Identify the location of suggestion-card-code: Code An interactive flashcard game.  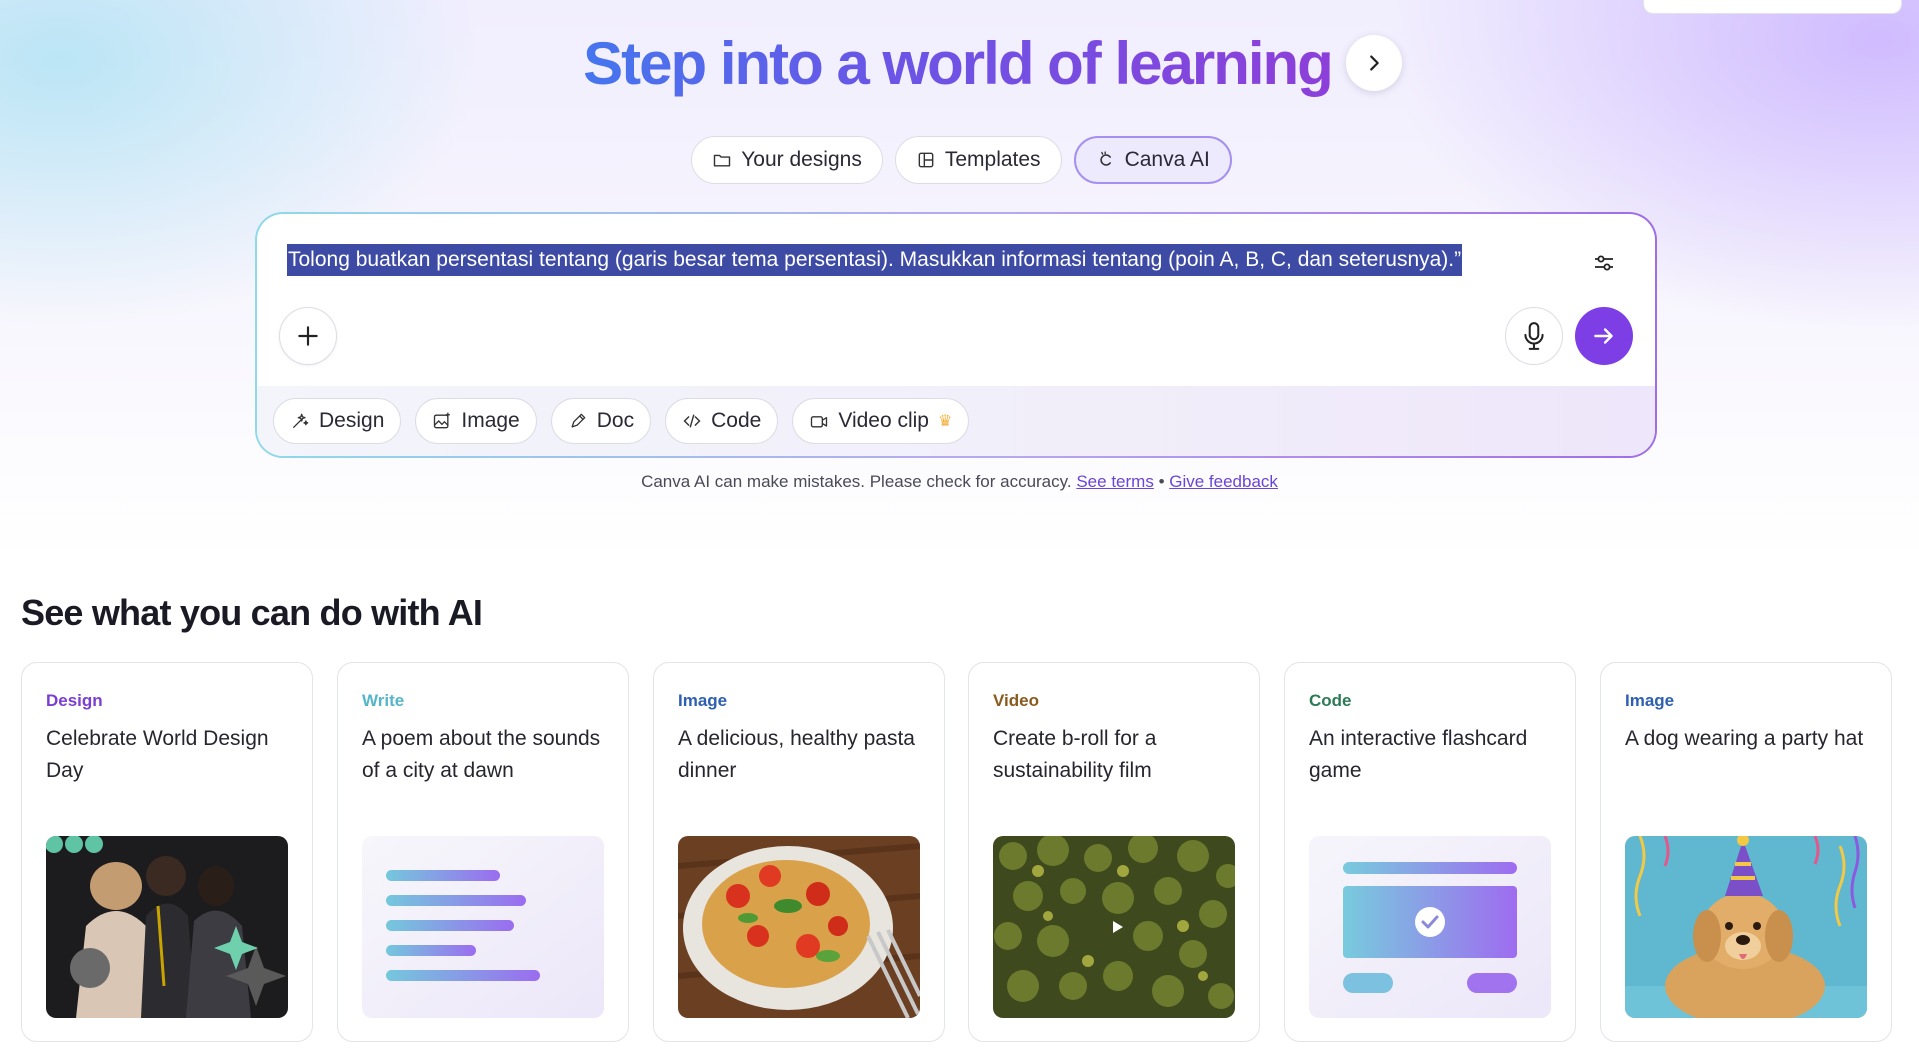
(1430, 852).